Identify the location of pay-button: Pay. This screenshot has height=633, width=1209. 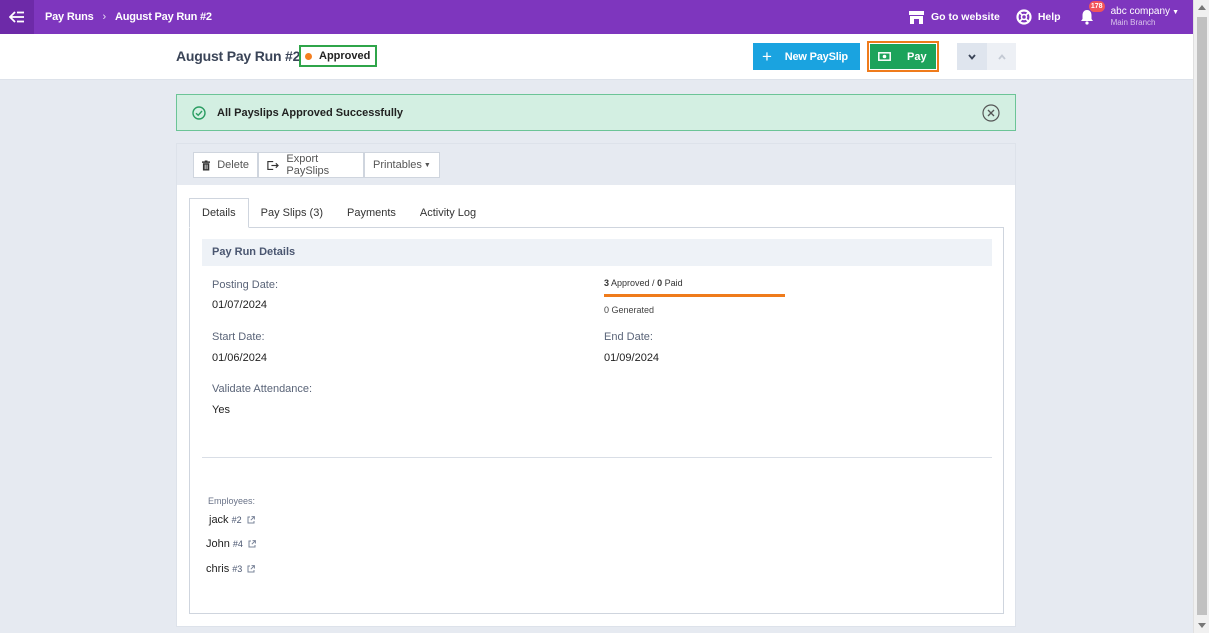
(903, 56).